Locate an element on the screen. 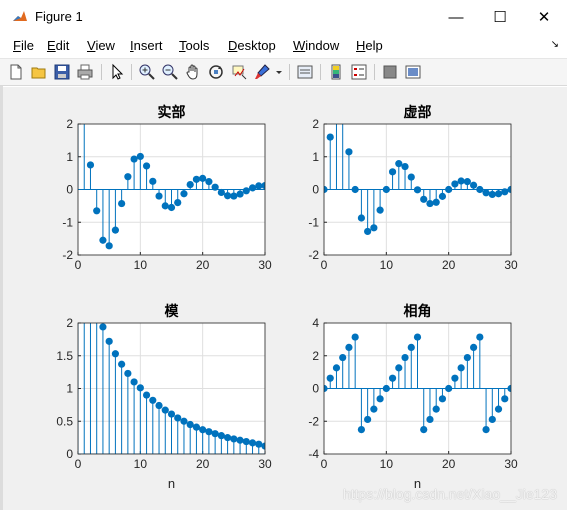  subplot-1: 0 10 20 30 -2 -1 0 1 2 实部 is located at coordinates (167, 180).